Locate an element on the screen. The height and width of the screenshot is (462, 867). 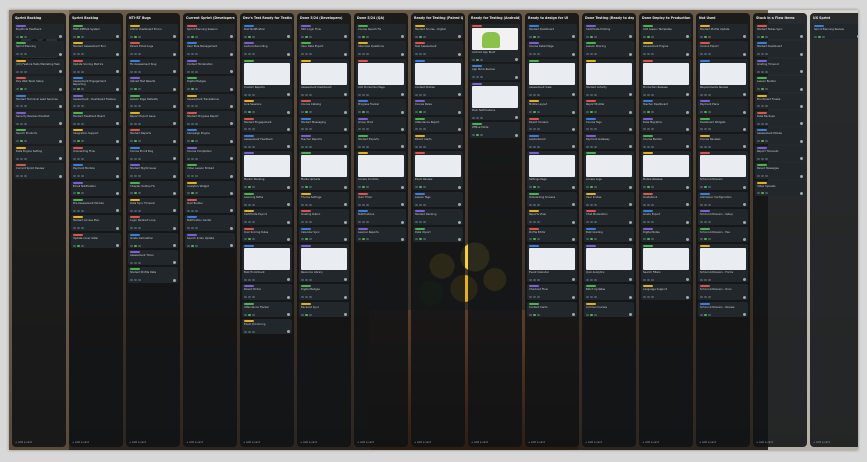
card: Student Access Plan is located at coordinates (96, 223).